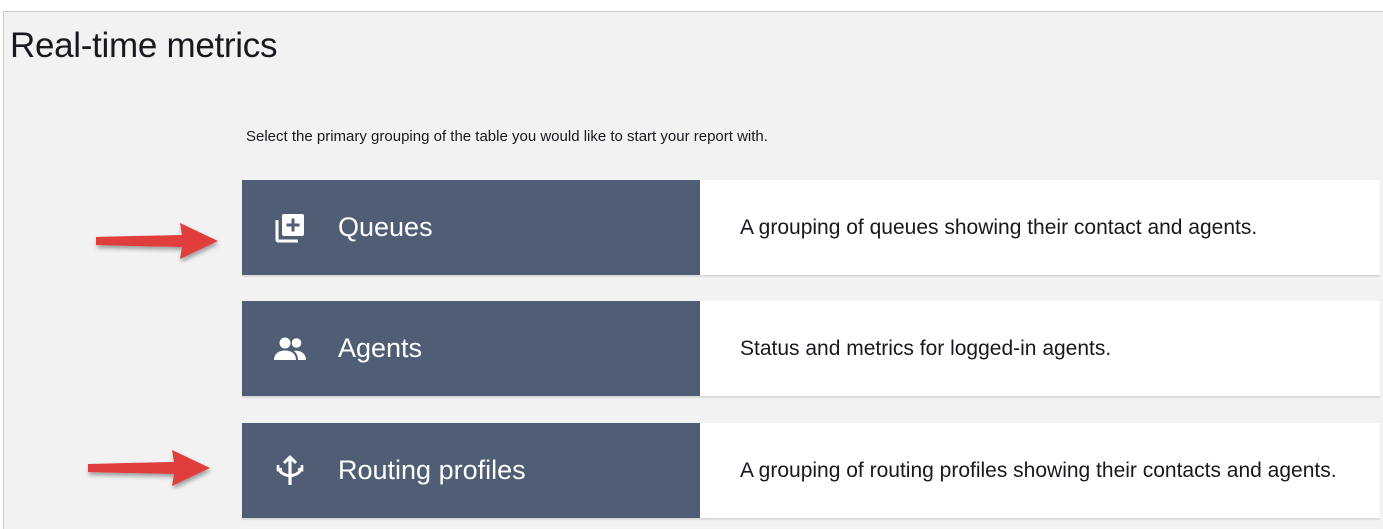  I want to click on page-title: Real-time metrics, so click(144, 45).